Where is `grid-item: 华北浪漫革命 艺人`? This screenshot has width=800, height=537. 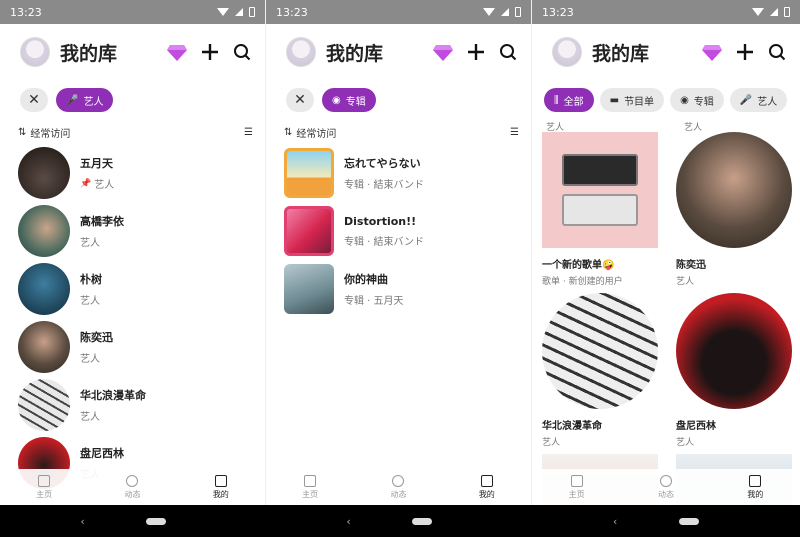
grid-item: 华北浪漫革命 艺人 is located at coordinates (600, 370).